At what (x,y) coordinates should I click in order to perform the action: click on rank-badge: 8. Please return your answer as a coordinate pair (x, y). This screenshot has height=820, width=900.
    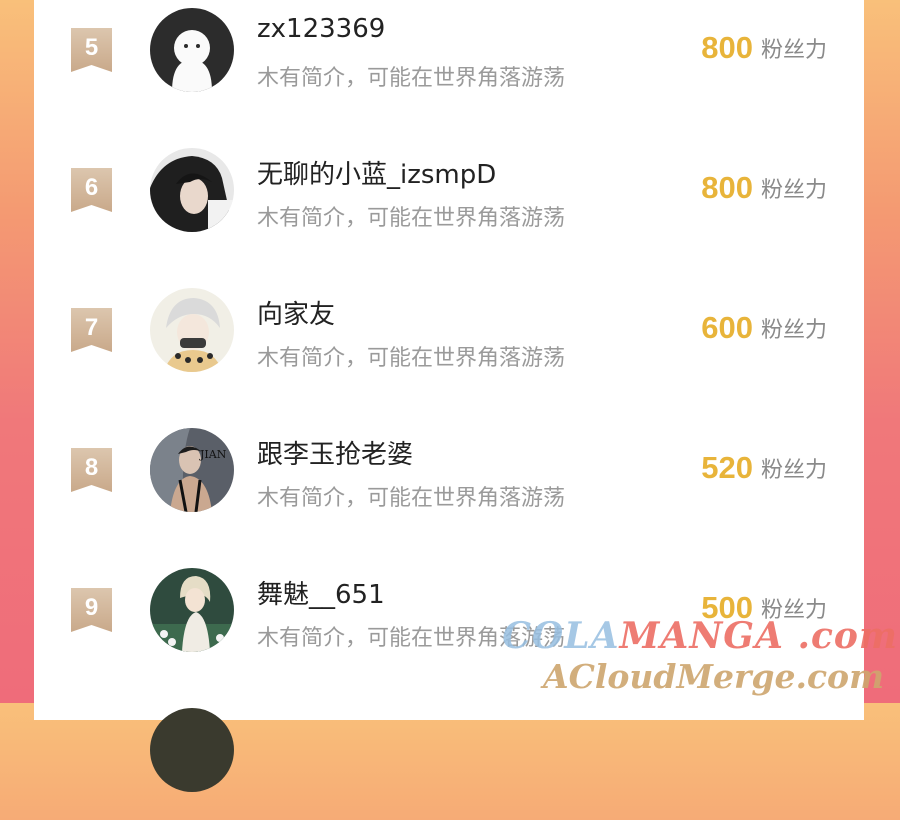
    Looking at the image, I should click on (91, 470).